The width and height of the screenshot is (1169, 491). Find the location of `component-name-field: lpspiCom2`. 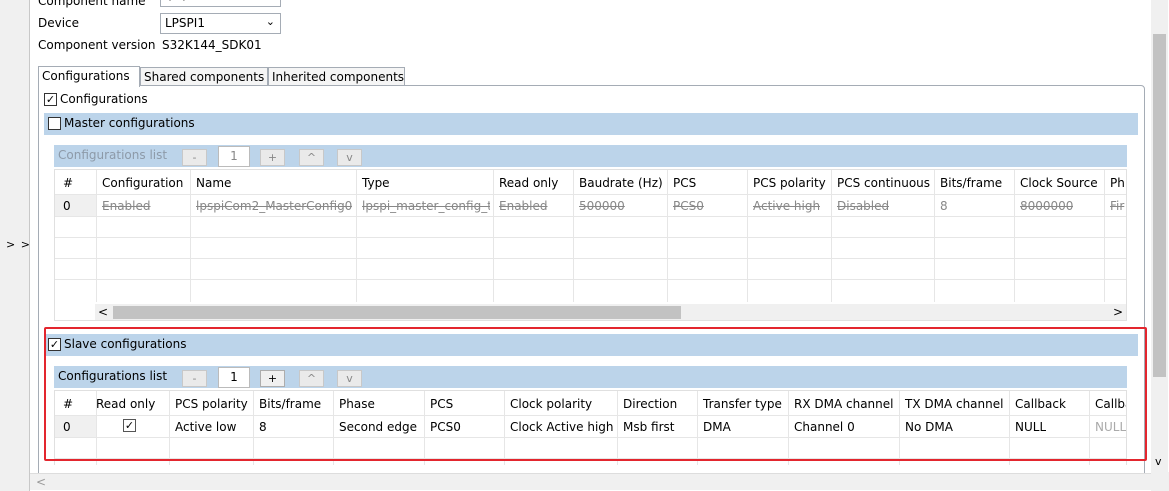

component-name-field: lpspiCom2 is located at coordinates (220, 3).